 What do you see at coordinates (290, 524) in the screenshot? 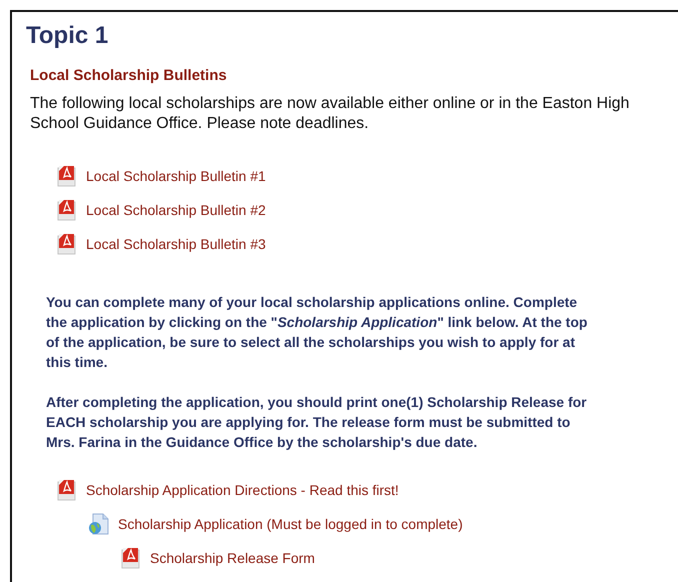
I see `file-link: Scholarship Application (Must be logged in to complete)` at bounding box center [290, 524].